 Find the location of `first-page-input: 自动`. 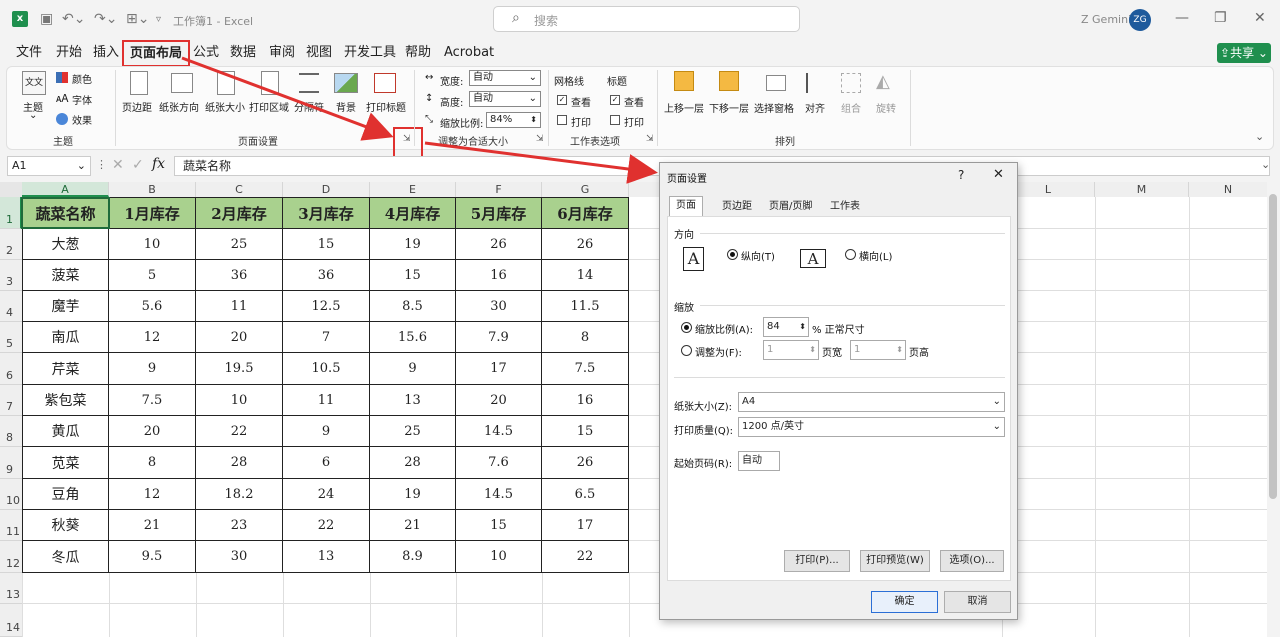

first-page-input: 自动 is located at coordinates (759, 461).